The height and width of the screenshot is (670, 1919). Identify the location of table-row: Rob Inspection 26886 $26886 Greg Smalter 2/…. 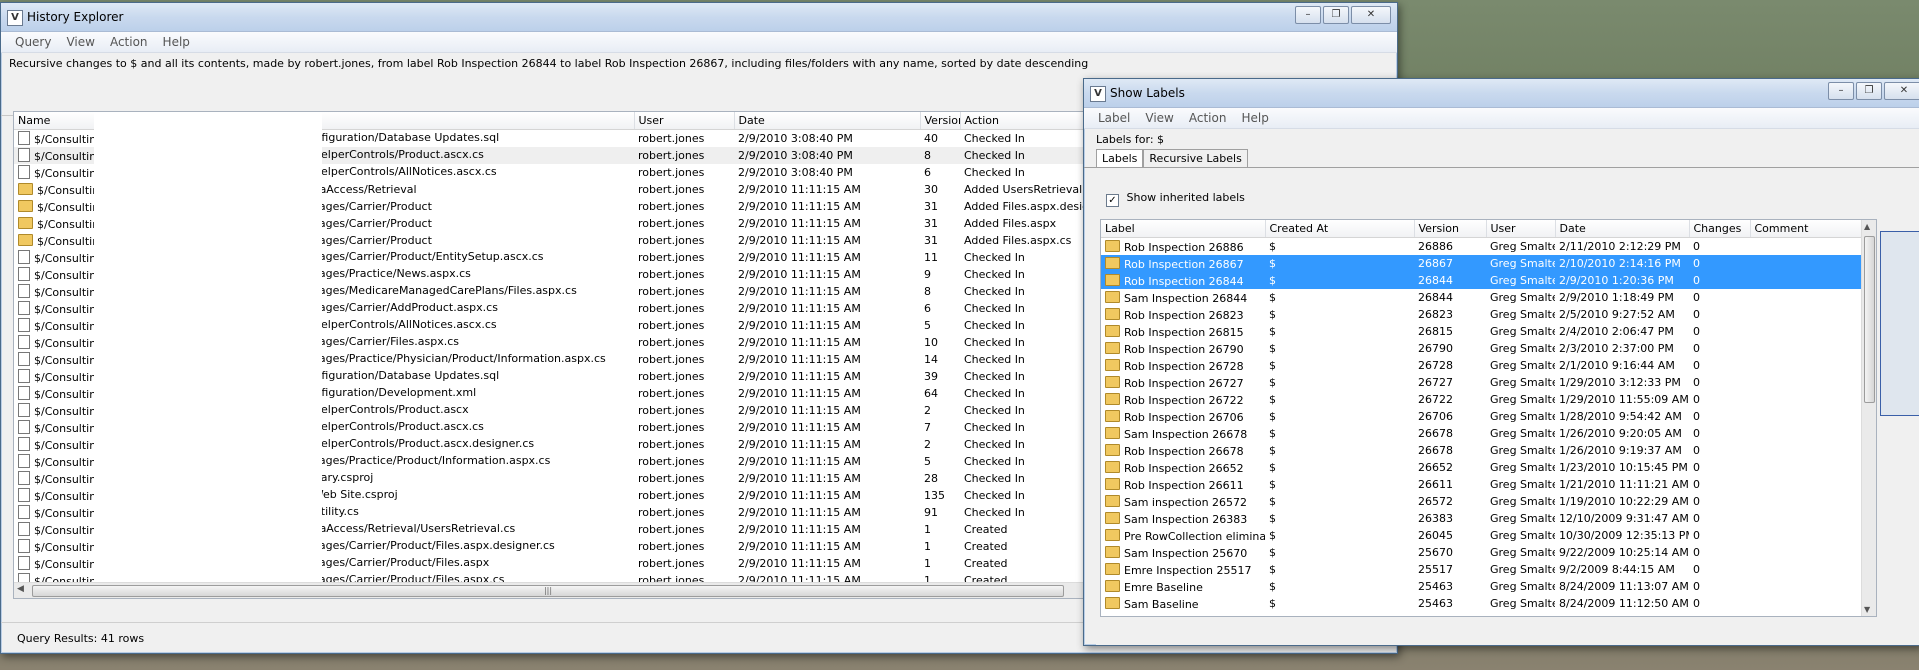
(1481, 247).